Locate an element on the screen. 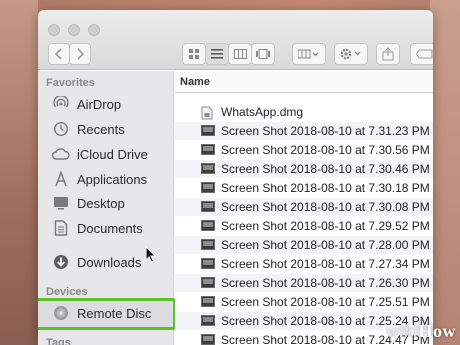  sidebar-item-remote-disc: Remote Disc is located at coordinates (101, 313).